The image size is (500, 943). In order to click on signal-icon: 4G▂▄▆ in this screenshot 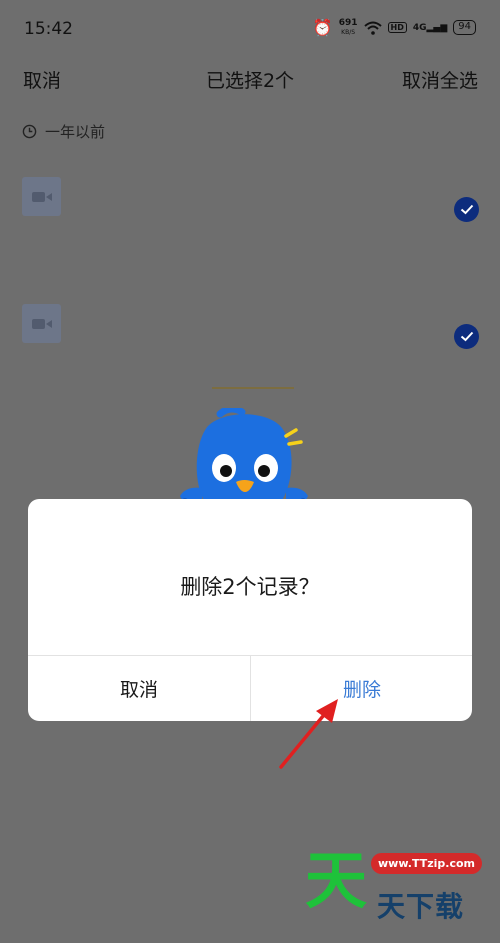, I will do `click(430, 27)`.